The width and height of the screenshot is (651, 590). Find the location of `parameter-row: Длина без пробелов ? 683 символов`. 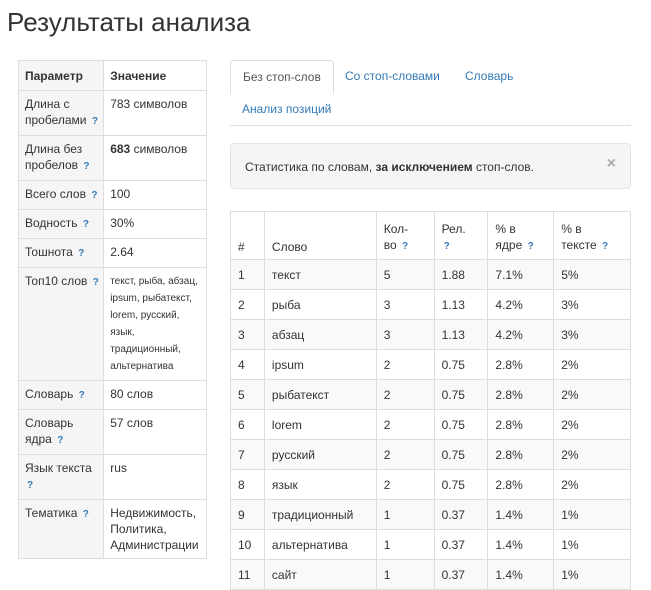

parameter-row: Длина без пробелов ? 683 символов is located at coordinates (112, 158).